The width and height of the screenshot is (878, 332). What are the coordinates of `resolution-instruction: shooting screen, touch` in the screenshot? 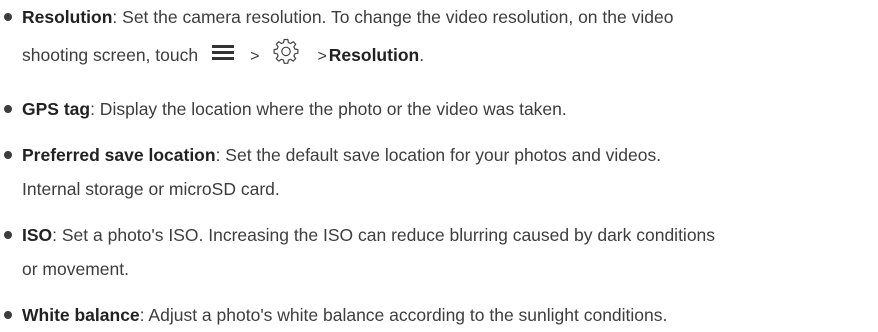 It's located at (110, 55).